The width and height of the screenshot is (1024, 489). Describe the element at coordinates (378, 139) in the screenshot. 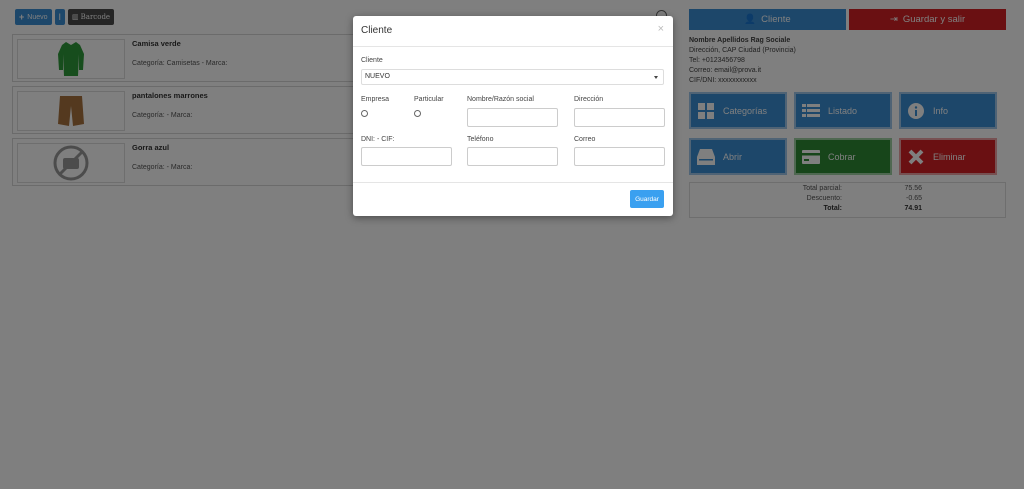

I see `dni-label: DNI: - CIF:` at that location.